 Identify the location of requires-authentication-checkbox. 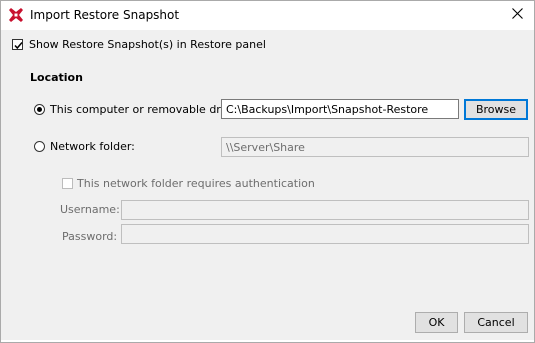
(67, 183).